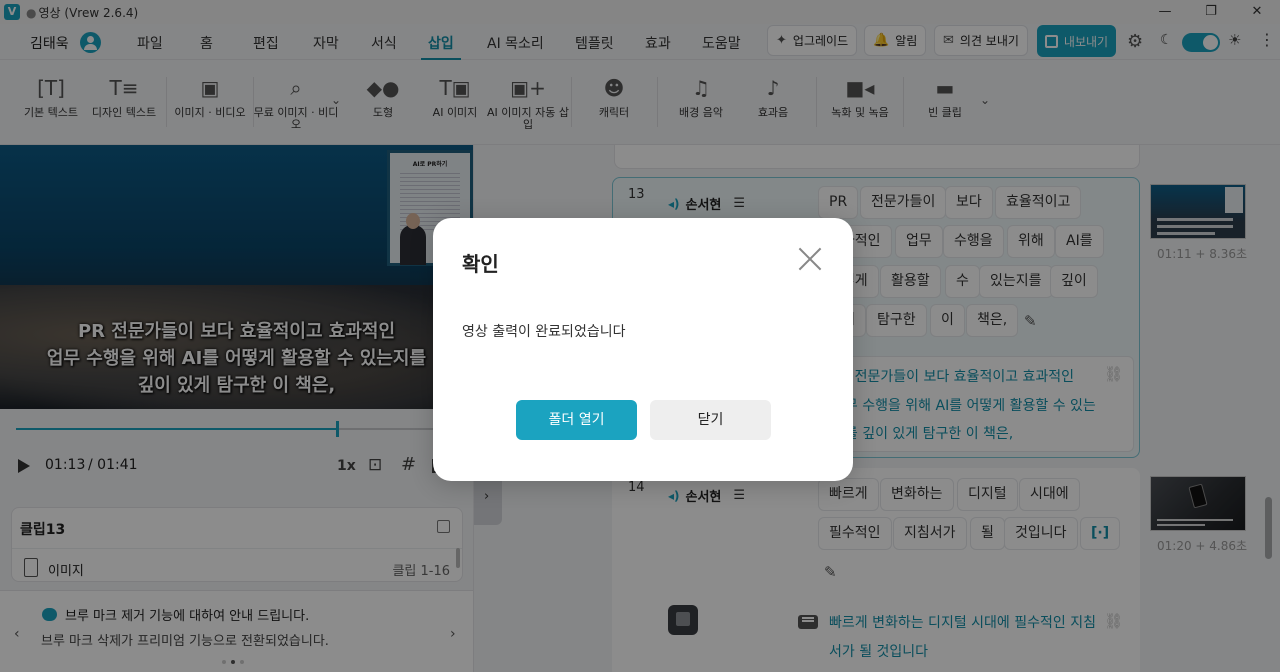 This screenshot has height=672, width=1280. What do you see at coordinates (544, 332) in the screenshot?
I see `dialog-message: 영상 출력이 완료되었습니다` at bounding box center [544, 332].